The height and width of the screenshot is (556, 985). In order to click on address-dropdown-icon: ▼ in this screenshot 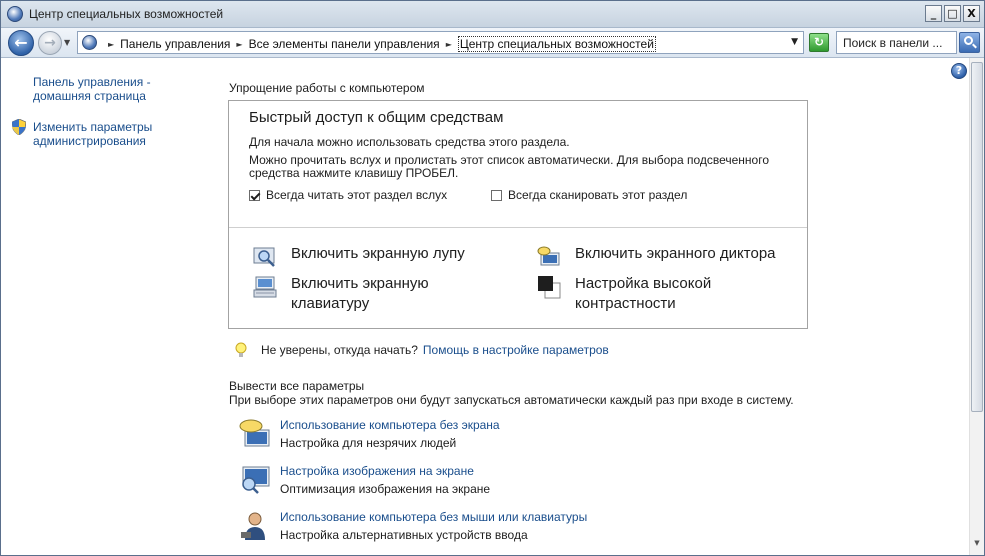, I will do `click(794, 42)`.